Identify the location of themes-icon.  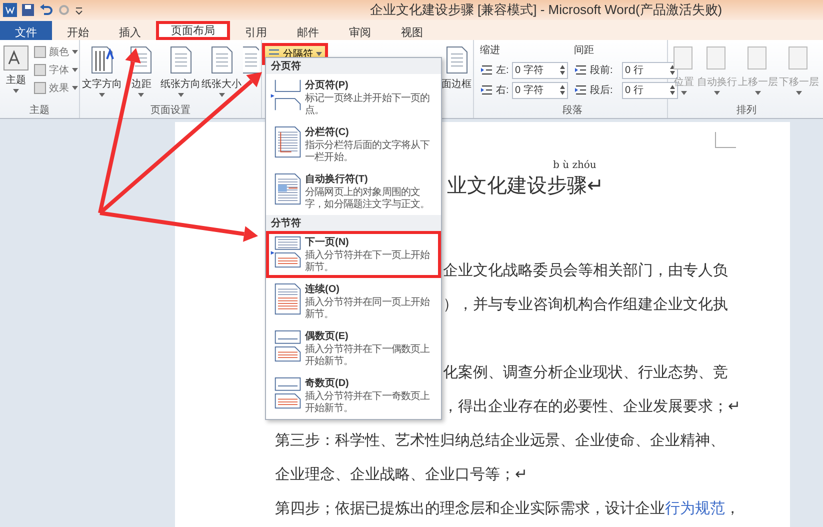
(16, 58).